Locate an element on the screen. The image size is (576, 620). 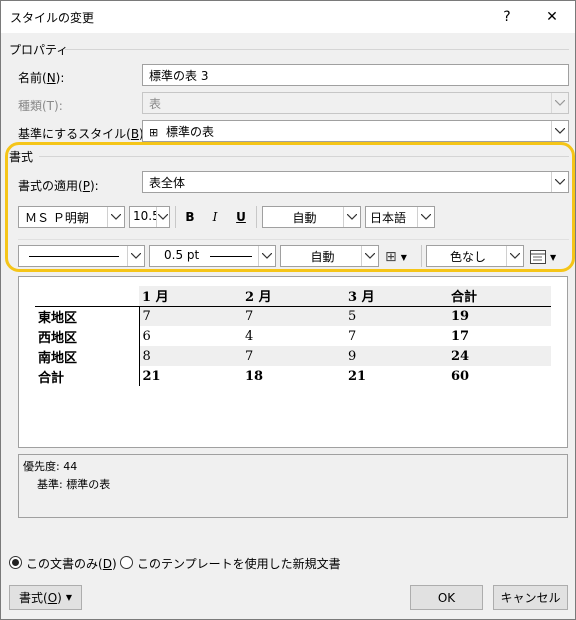
priority-text: 優先度: 44 is located at coordinates (50, 466).